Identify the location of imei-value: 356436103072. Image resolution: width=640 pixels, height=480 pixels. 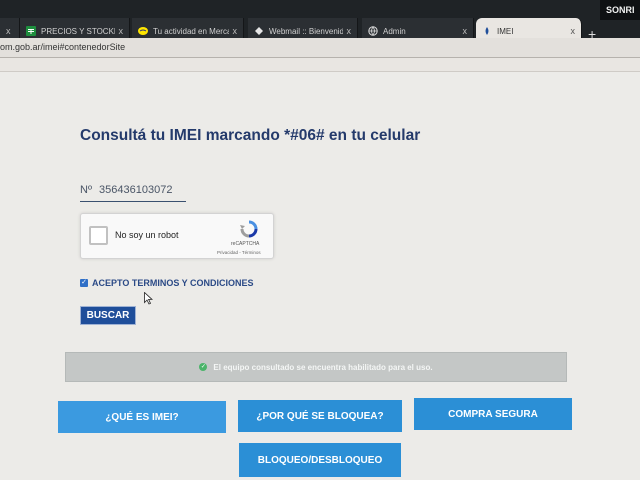
(135, 190).